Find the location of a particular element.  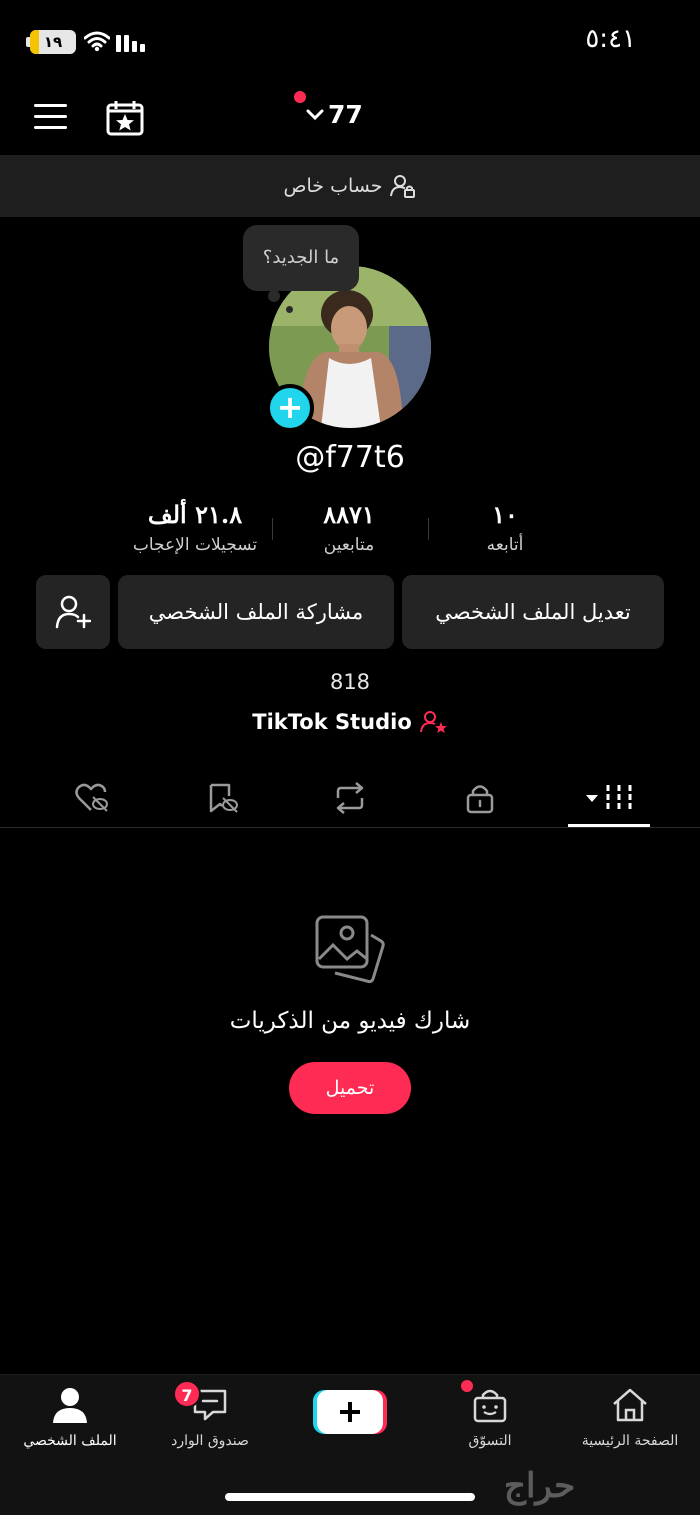

private-account-bar: حساب خاص is located at coordinates (350, 186).